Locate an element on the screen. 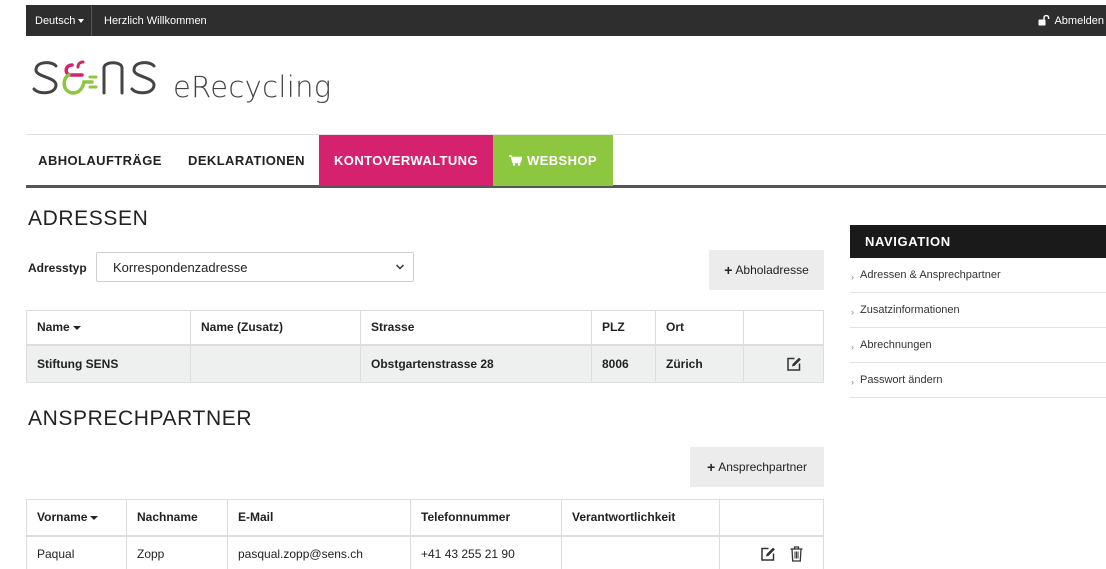  sidebar-item-label: Adressen & Ansprechpartner is located at coordinates (930, 275).